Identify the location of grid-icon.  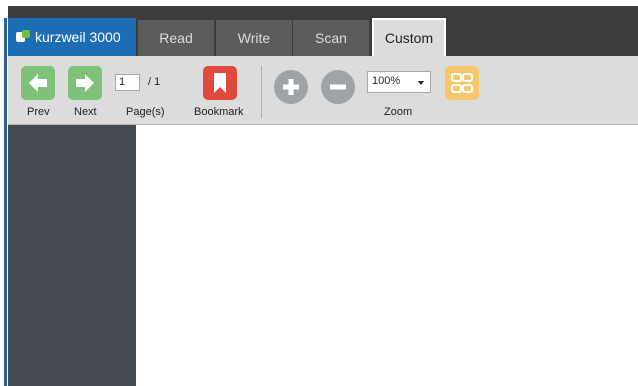
(462, 83).